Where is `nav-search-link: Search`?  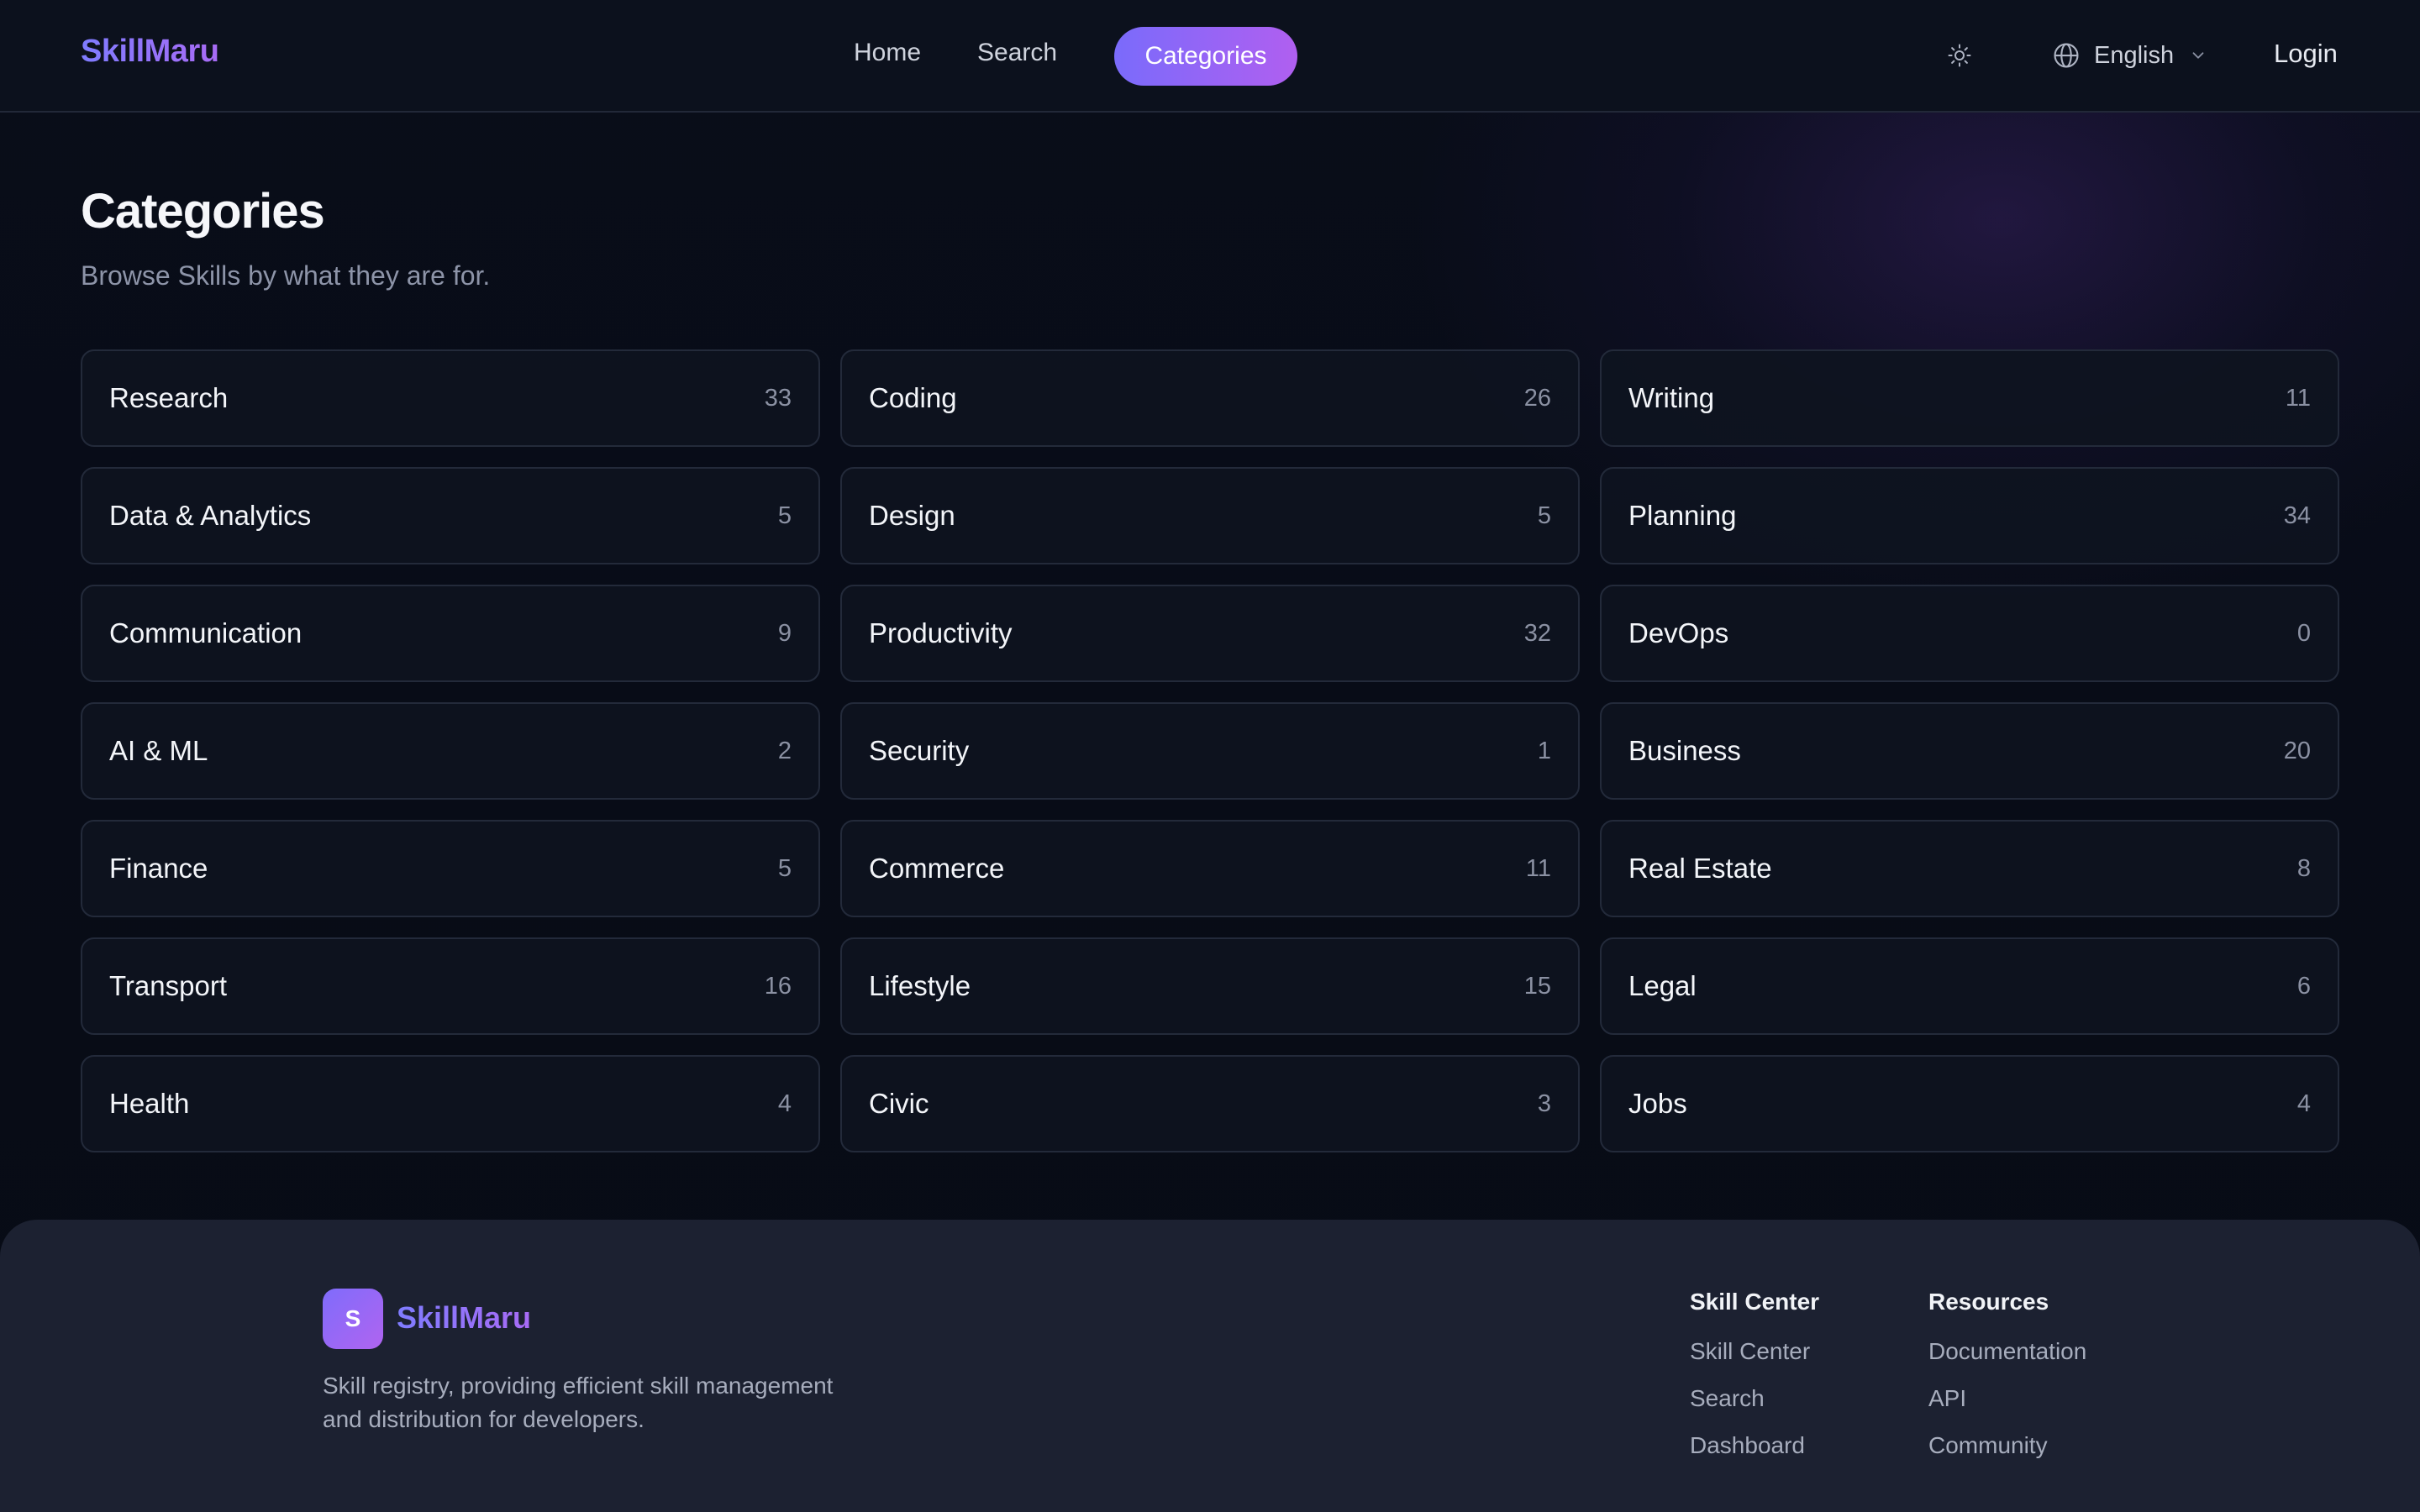
nav-search-link: Search is located at coordinates (1017, 53).